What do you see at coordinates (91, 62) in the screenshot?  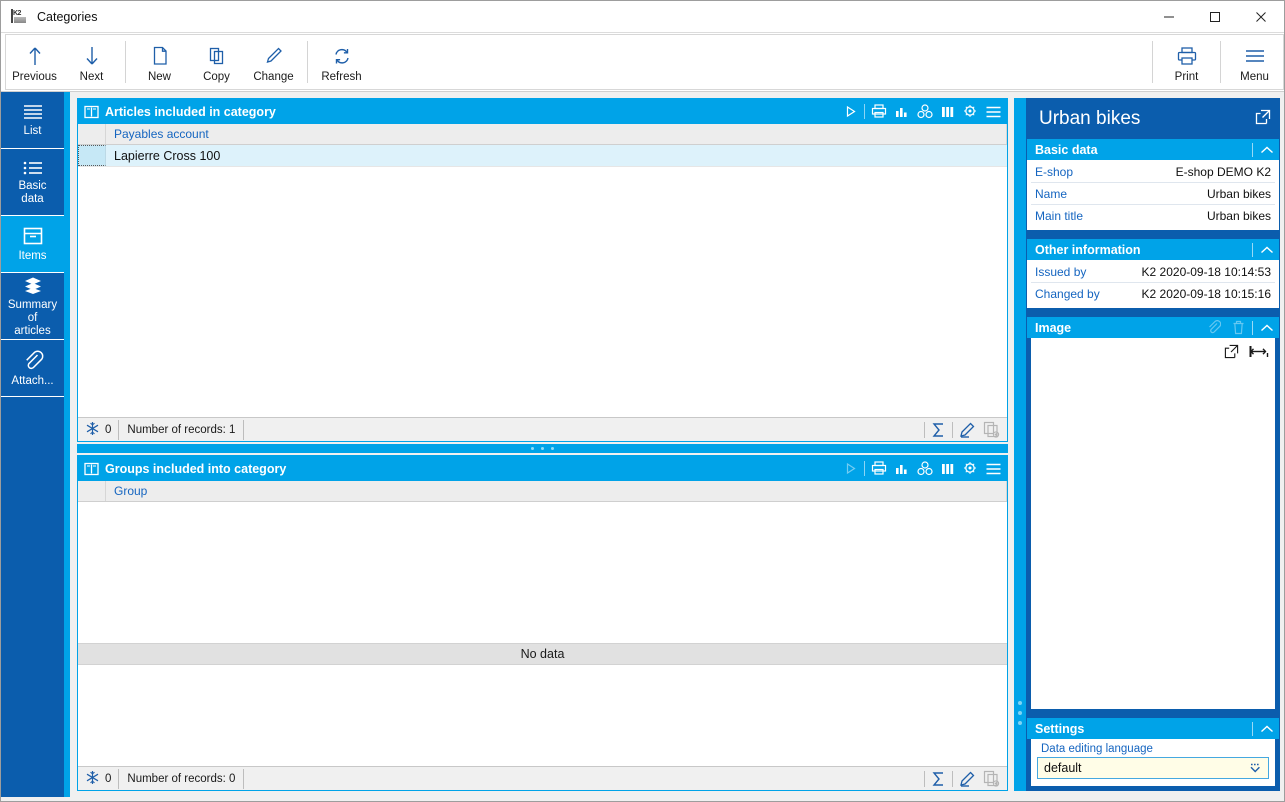 I see `next-button: Next` at bounding box center [91, 62].